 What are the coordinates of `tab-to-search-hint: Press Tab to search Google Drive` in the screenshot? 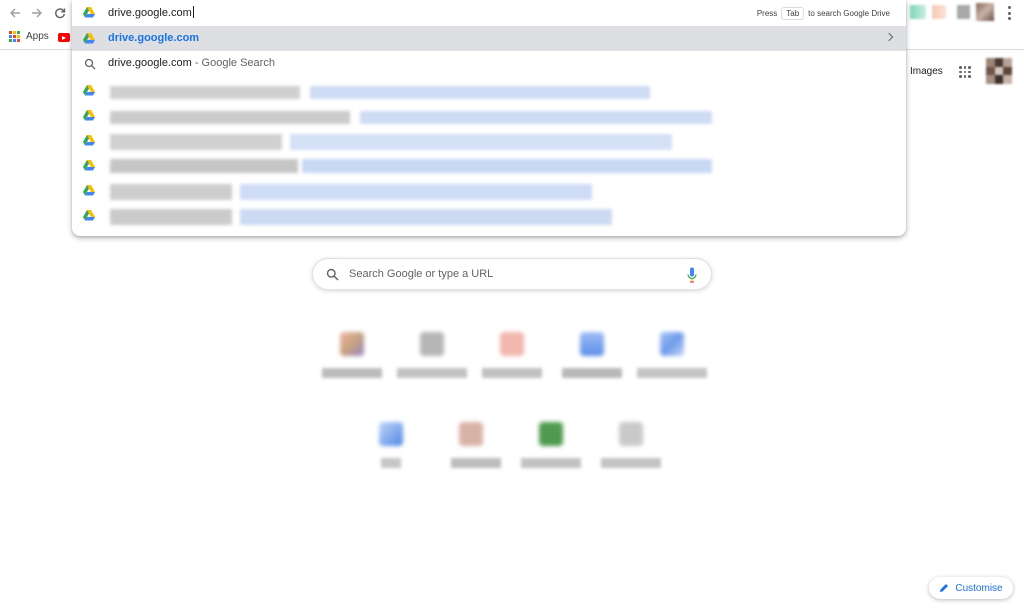 It's located at (823, 13).